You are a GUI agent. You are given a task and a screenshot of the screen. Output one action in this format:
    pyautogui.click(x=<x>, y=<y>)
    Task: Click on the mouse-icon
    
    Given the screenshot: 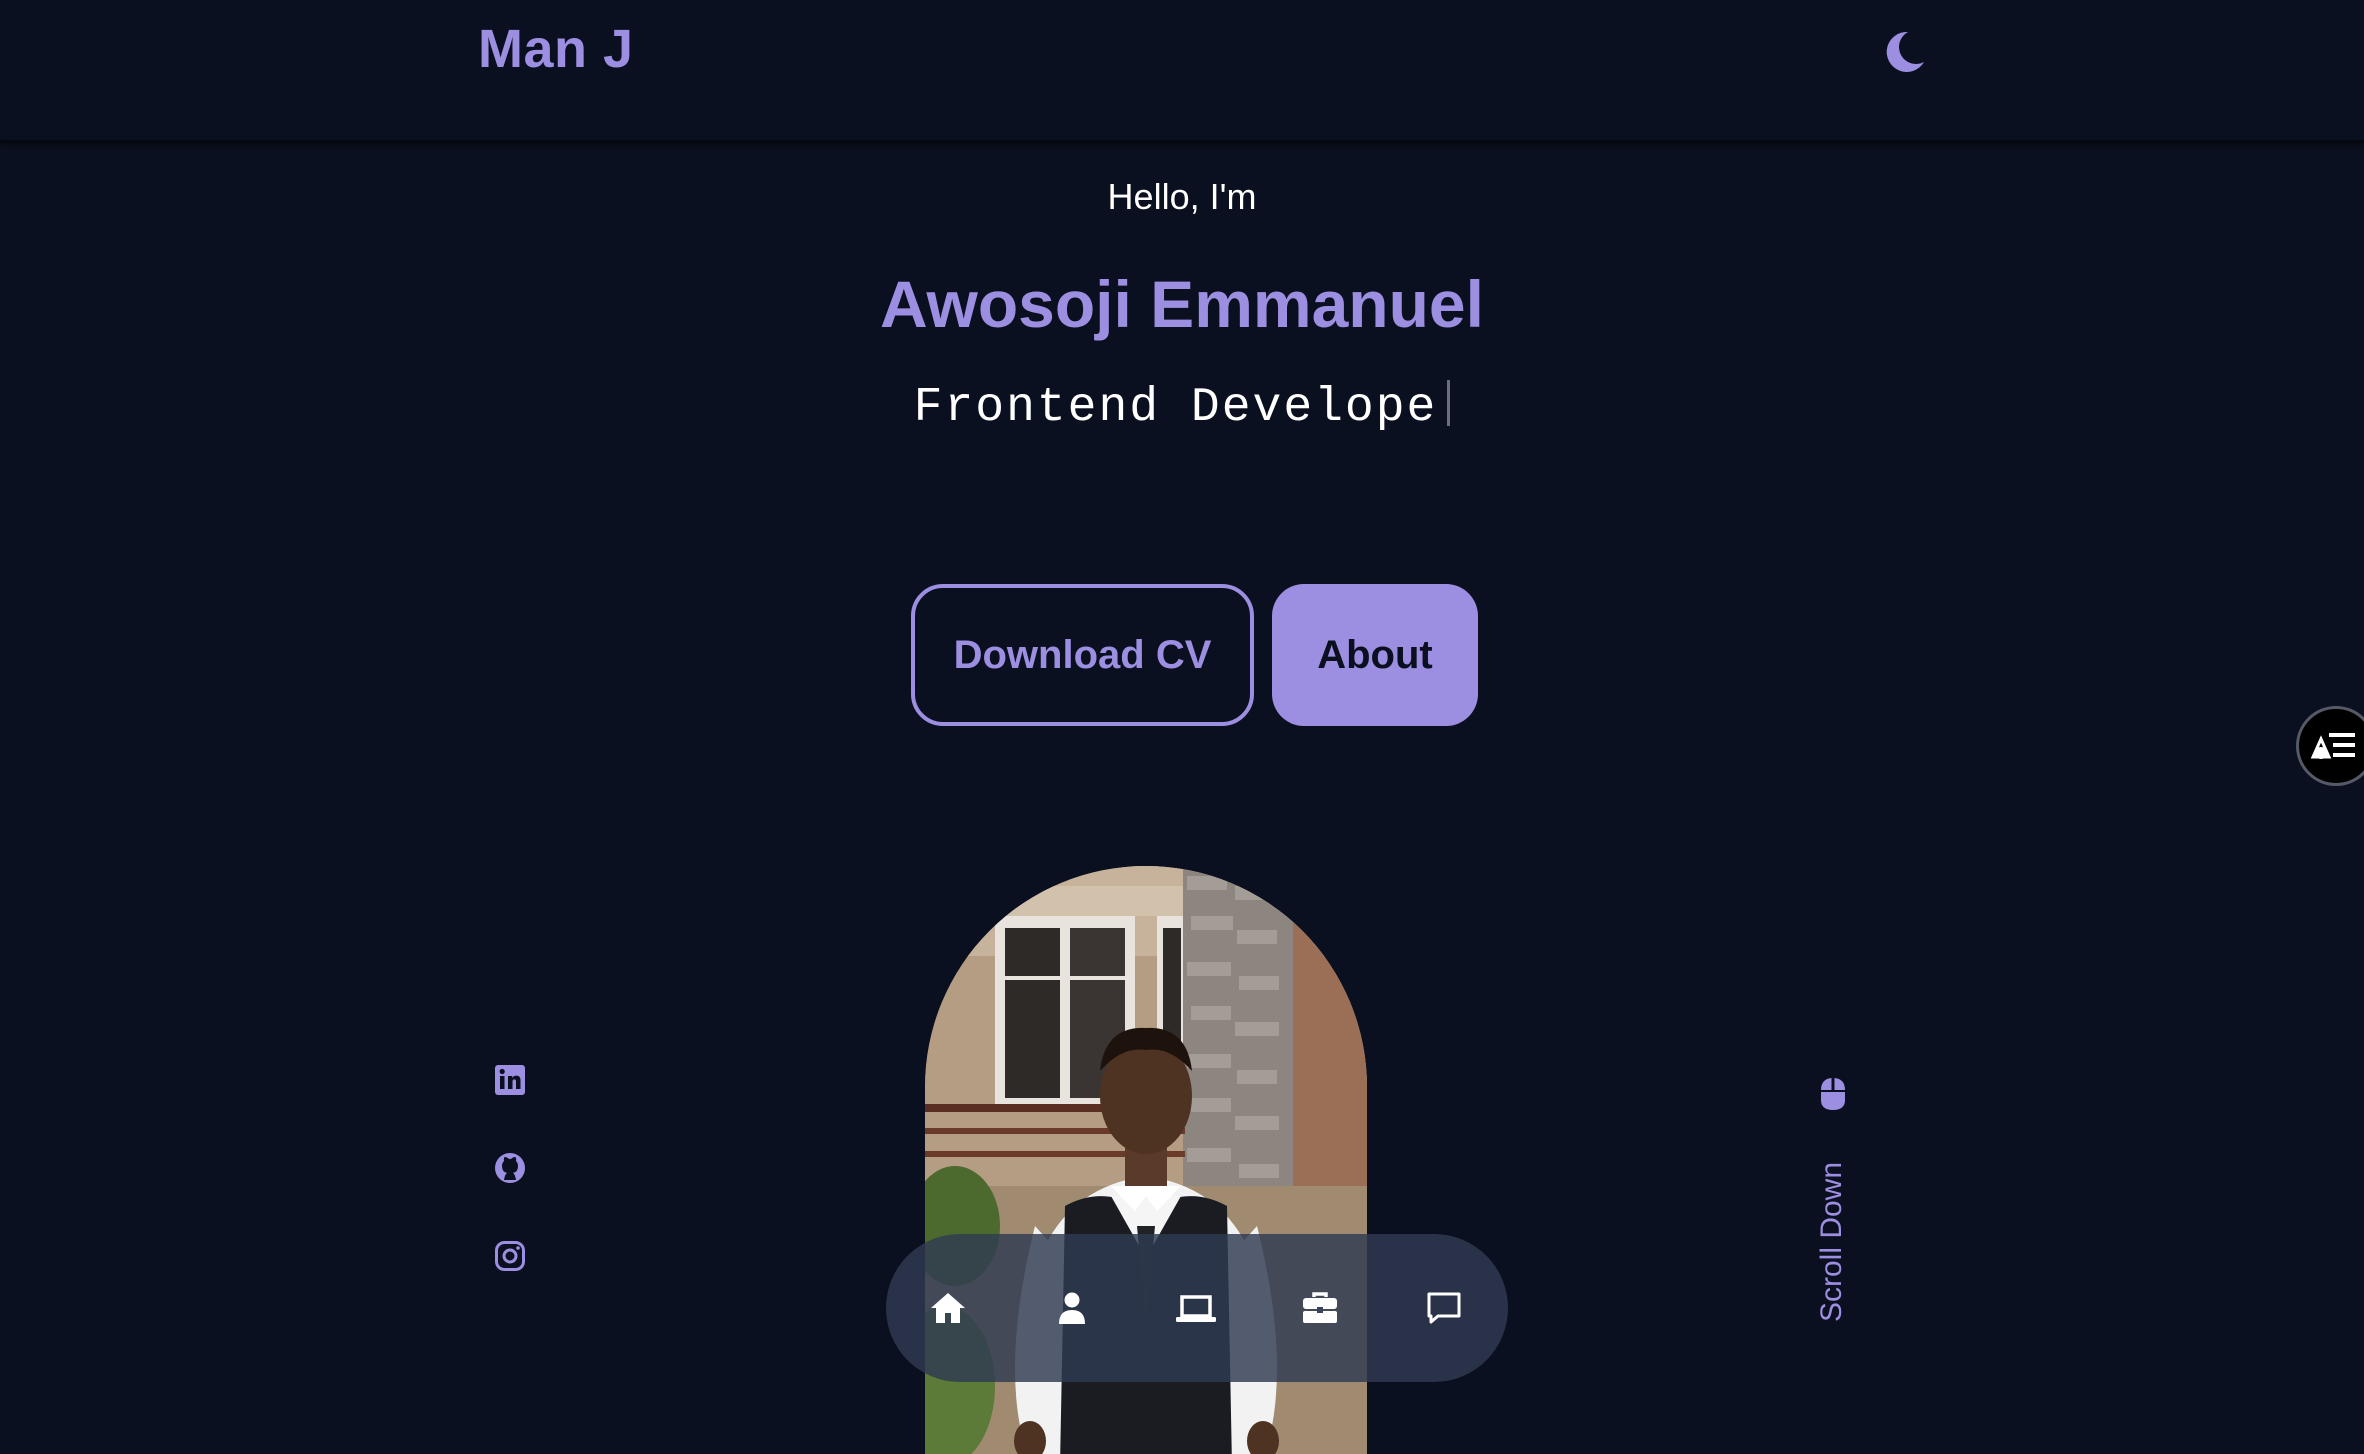 What is the action you would take?
    pyautogui.click(x=1833, y=1094)
    